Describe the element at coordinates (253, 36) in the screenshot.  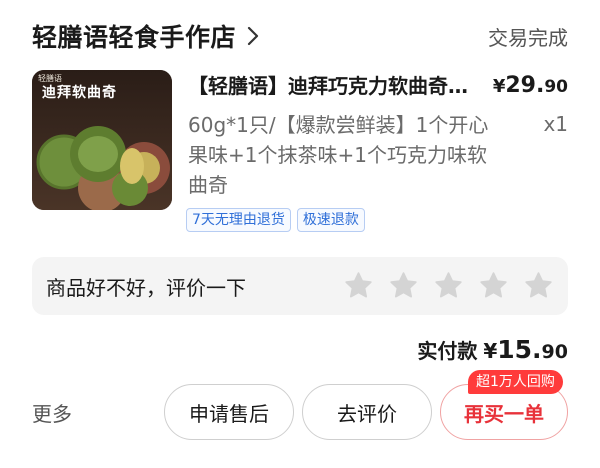
I see `chevron-right-icon` at that location.